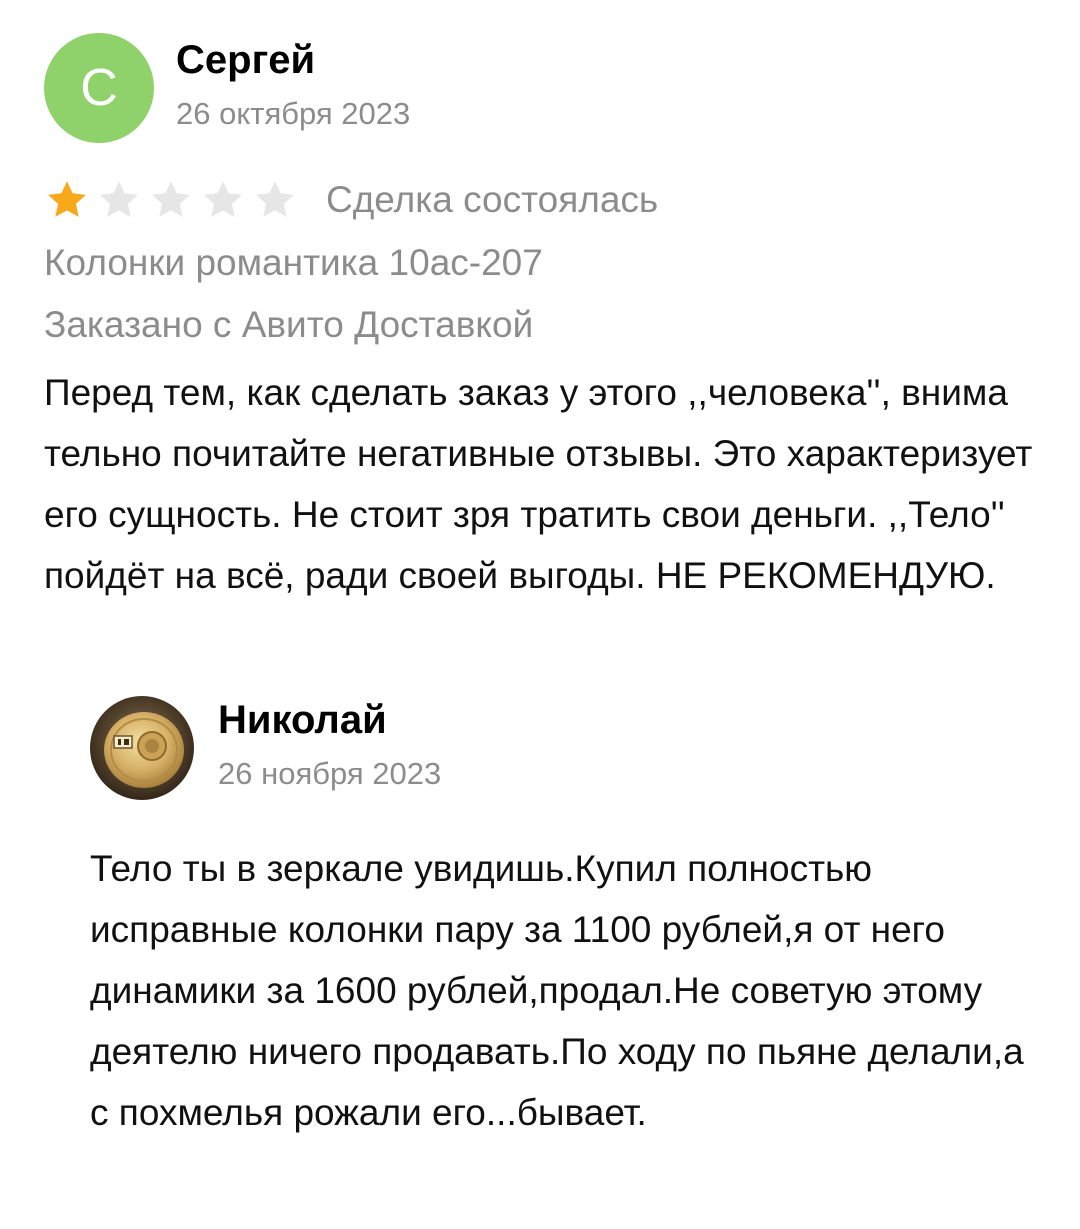  I want to click on reply-header: Николай 26 ноября 2023, so click(565, 748).